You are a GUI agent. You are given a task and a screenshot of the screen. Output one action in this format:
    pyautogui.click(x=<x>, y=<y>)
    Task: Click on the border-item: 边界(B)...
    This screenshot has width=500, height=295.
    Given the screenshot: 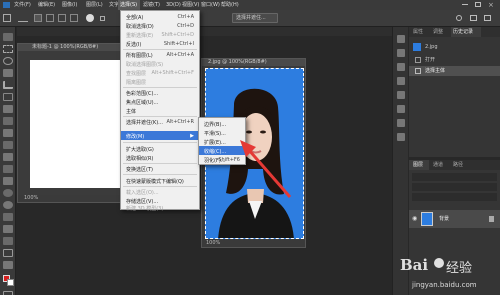 What is the action you would take?
    pyautogui.click(x=222, y=123)
    